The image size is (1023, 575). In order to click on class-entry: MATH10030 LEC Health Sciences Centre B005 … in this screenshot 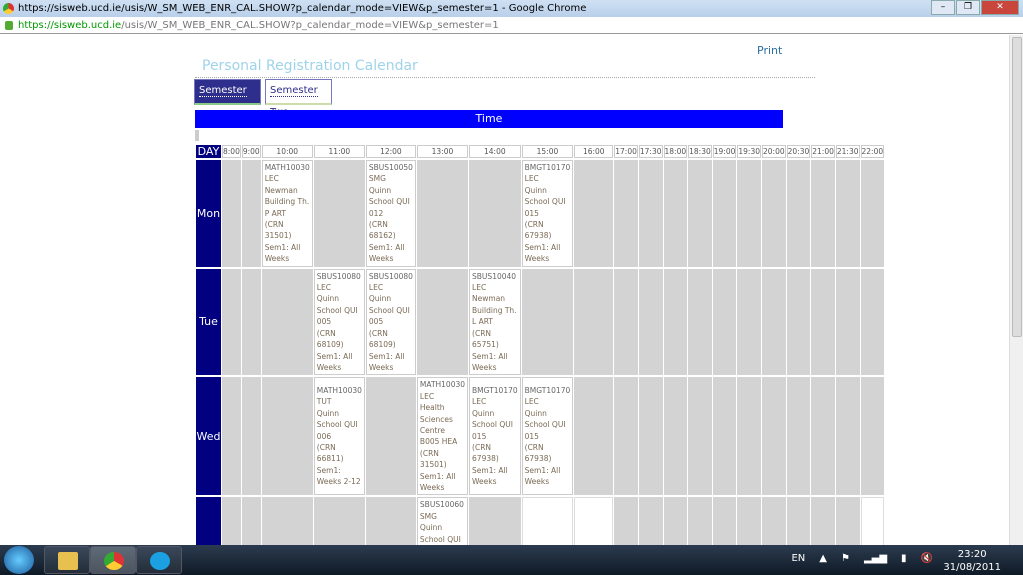, I will do `click(442, 436)`.